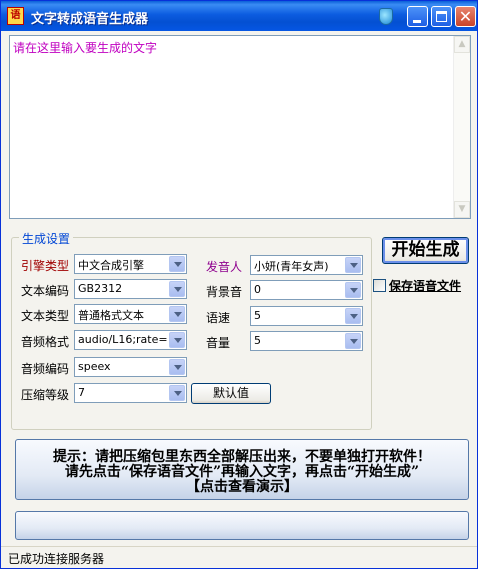 This screenshot has height=569, width=478. I want to click on status-bar: 已成功连接服务器, so click(239, 557).